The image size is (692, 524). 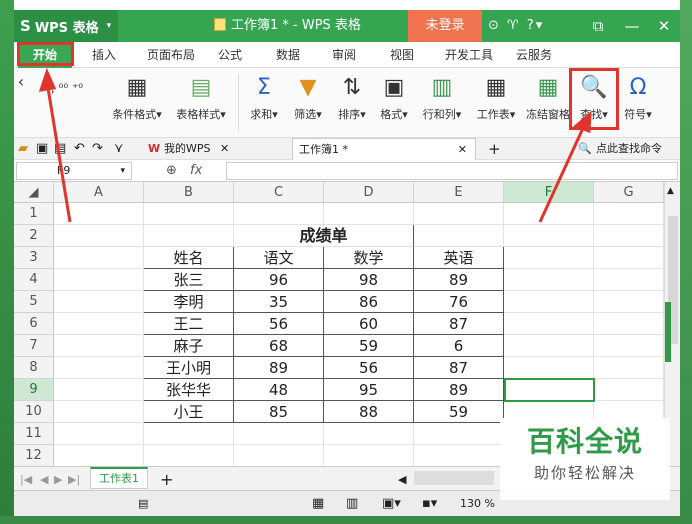 What do you see at coordinates (97, 149) in the screenshot?
I see `redo-icon: ↷` at bounding box center [97, 149].